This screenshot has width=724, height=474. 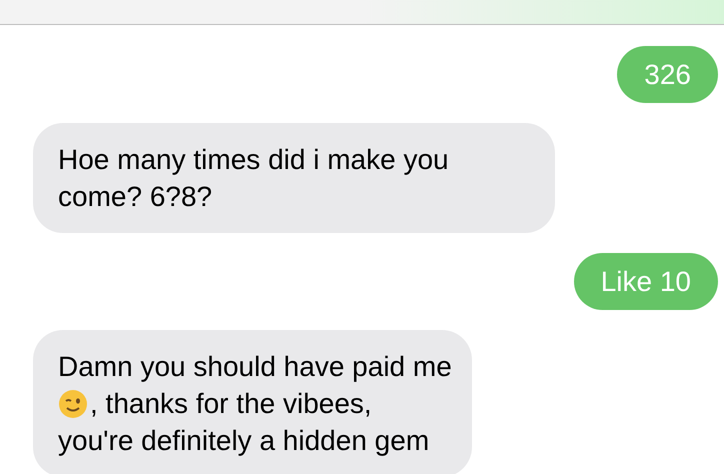 What do you see at coordinates (645, 281) in the screenshot?
I see `message-text: Like 10` at bounding box center [645, 281].